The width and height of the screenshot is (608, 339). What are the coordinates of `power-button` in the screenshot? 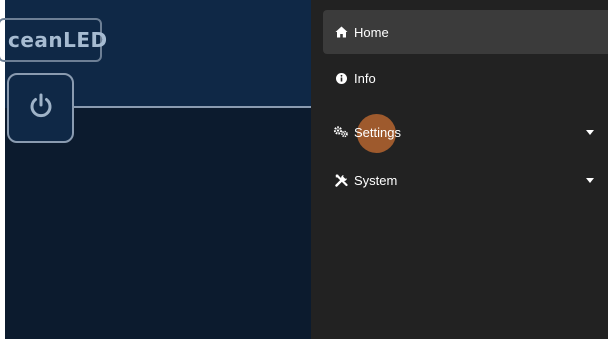 It's located at (40, 108).